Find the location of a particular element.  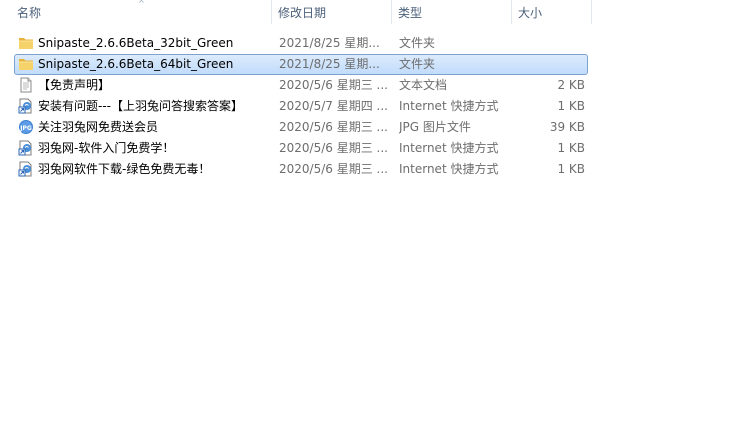

column-header-bar: 名称 ^ 修改日期 类型 大小 is located at coordinates (375, 13).